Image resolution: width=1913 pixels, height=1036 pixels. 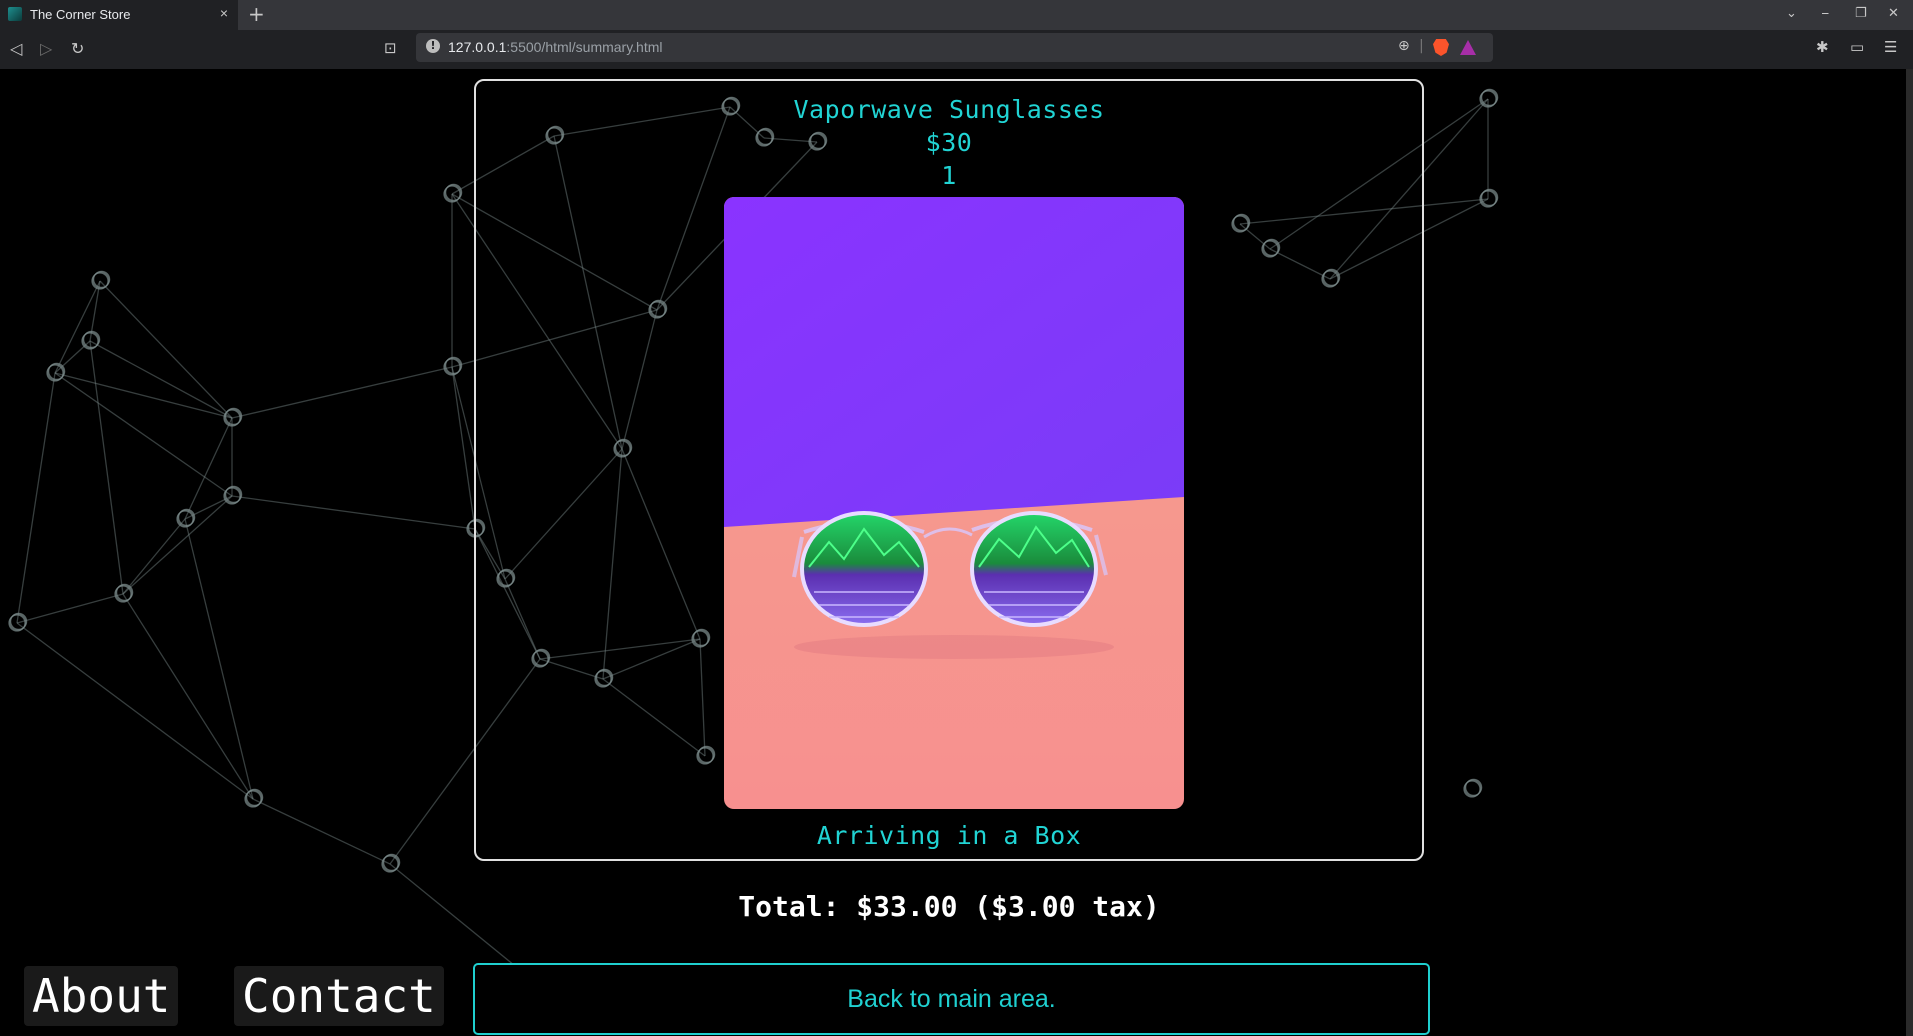 What do you see at coordinates (949, 906) in the screenshot?
I see `order-total: Total: $33.00 ($3.00 tax)` at bounding box center [949, 906].